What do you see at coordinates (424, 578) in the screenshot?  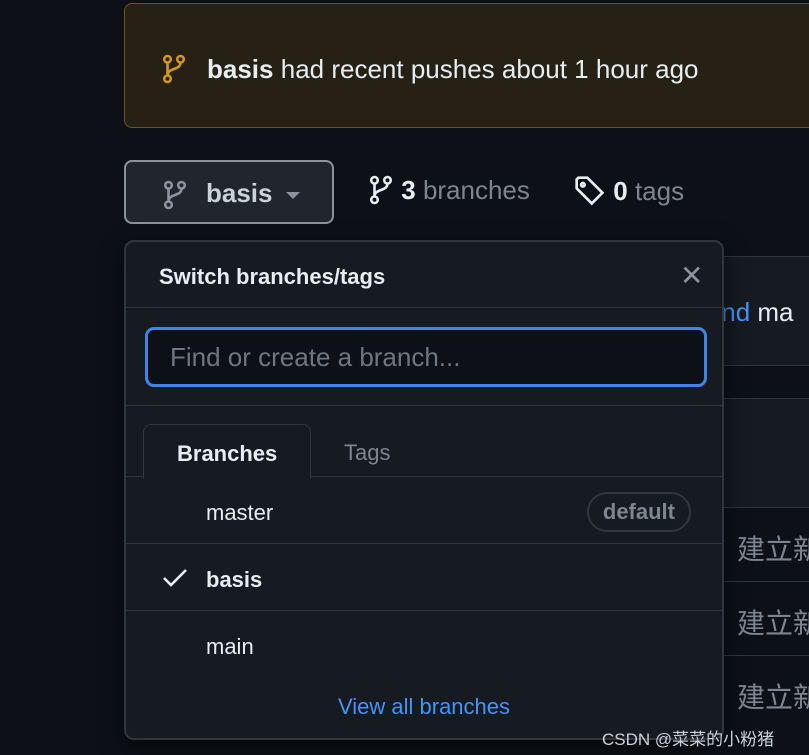 I see `branch-item-basis: basis` at bounding box center [424, 578].